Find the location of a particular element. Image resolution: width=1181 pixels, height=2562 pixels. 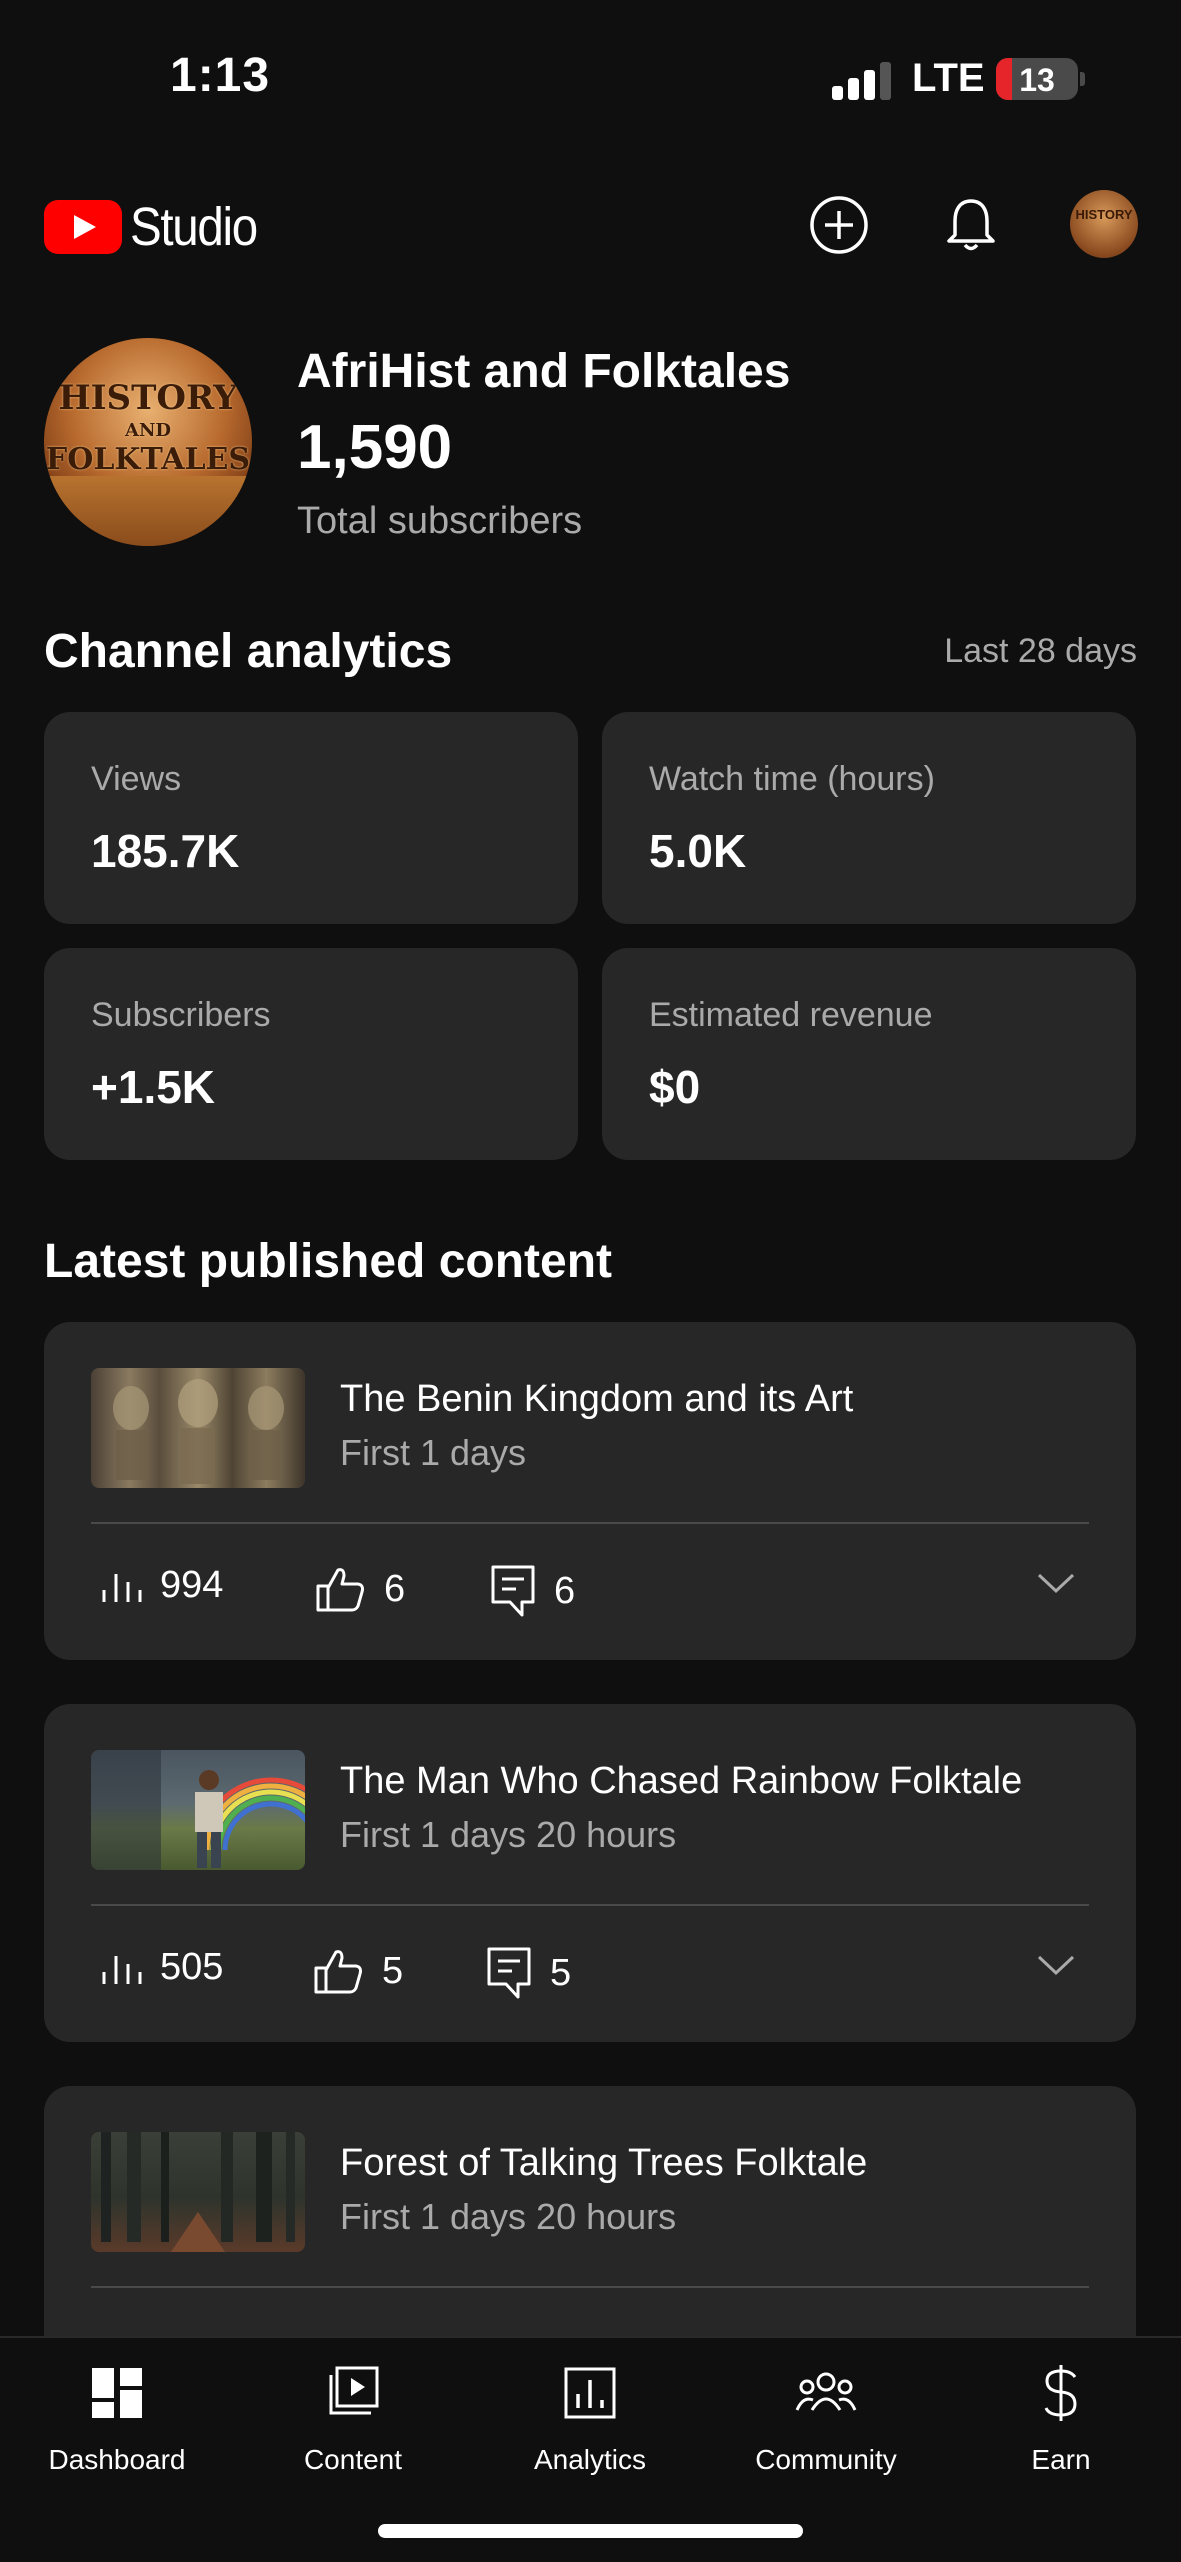

comments-stat: 6 is located at coordinates (532, 1591).